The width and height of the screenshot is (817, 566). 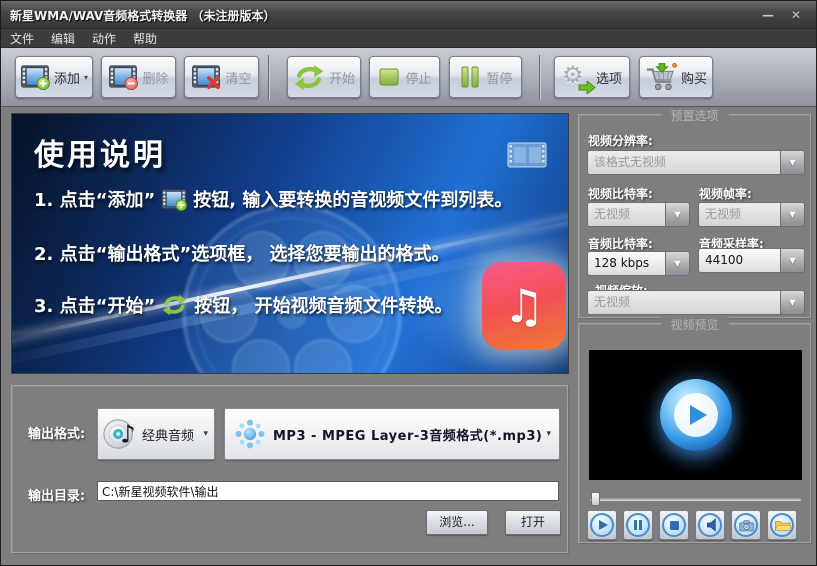 I want to click on camera-icon, so click(x=746, y=525).